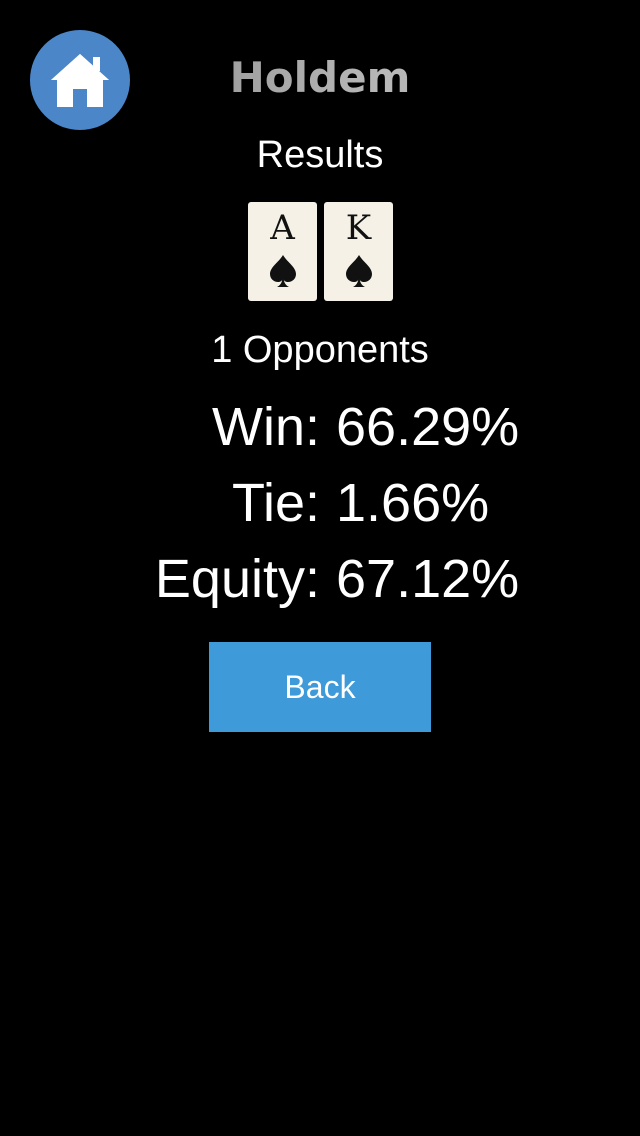 The height and width of the screenshot is (1136, 640). Describe the element at coordinates (266, 427) in the screenshot. I see `win-label: Win:` at that location.